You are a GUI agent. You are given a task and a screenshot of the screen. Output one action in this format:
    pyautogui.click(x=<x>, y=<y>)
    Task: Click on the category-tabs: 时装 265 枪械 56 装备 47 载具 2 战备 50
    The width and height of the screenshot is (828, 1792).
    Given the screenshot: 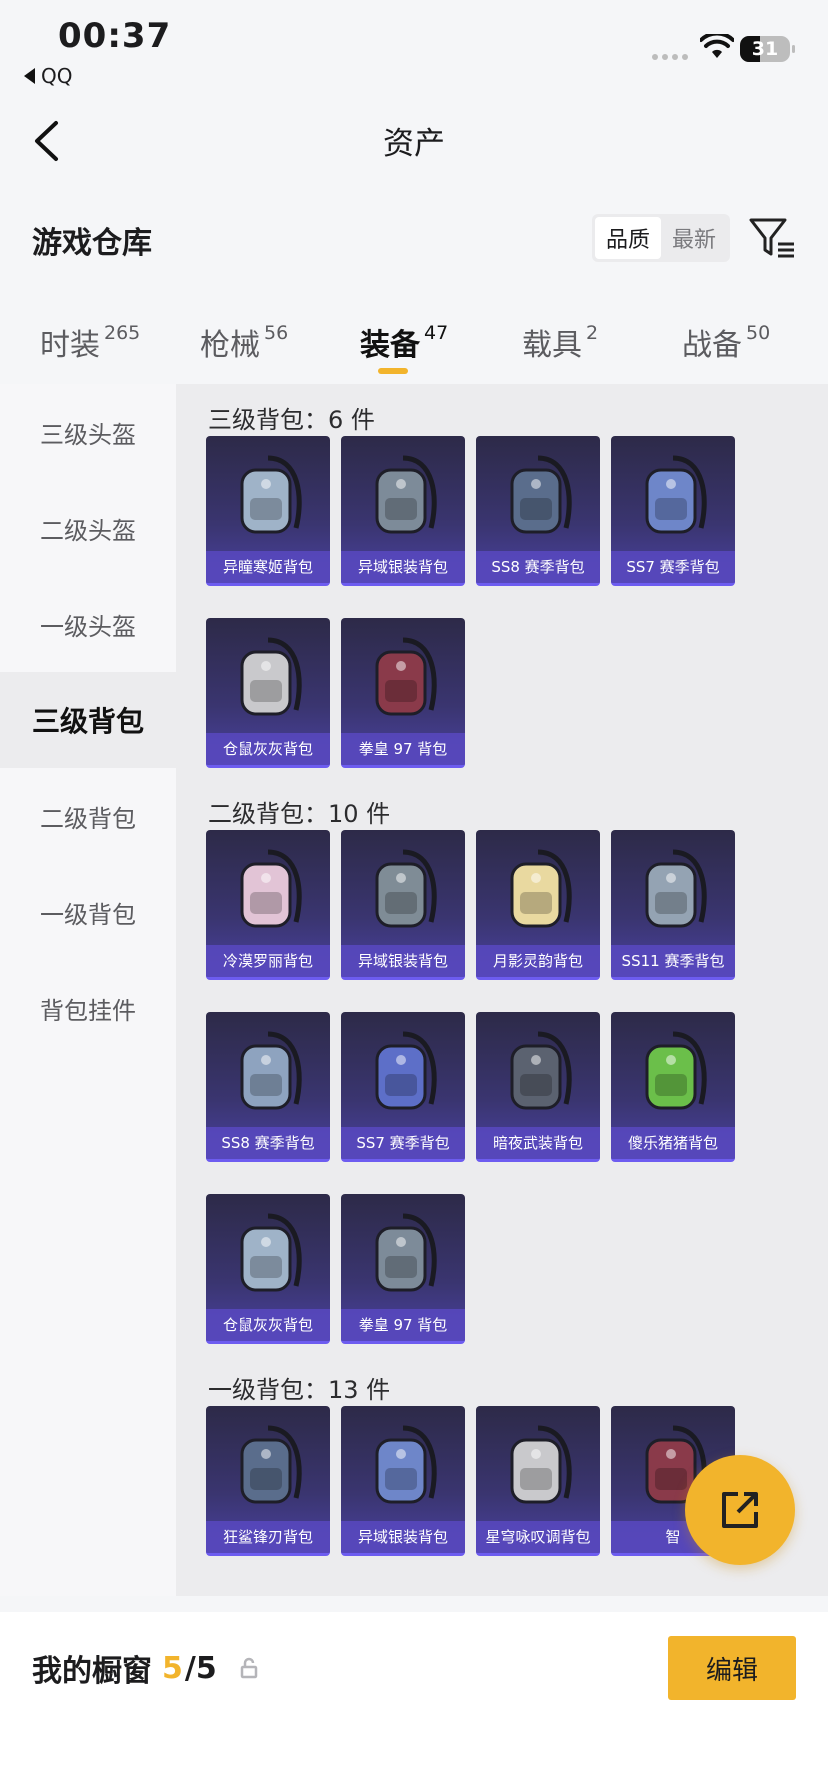 What is the action you would take?
    pyautogui.click(x=414, y=347)
    